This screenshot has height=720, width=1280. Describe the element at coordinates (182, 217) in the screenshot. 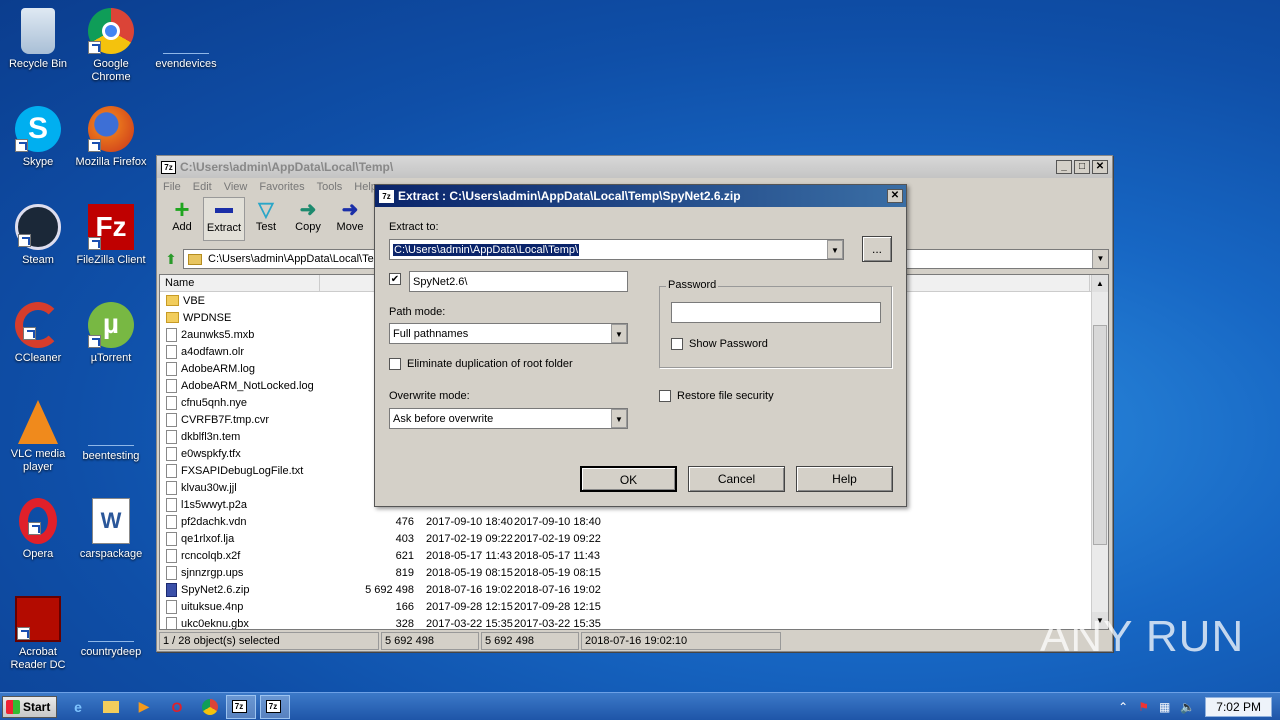

I see `add-button: + Add` at that location.